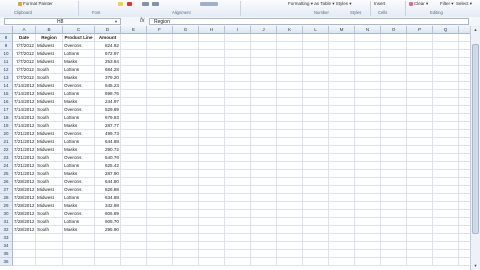 The width and height of the screenshot is (480, 270). What do you see at coordinates (108, 198) in the screenshot?
I see `cell: 634.88` at bounding box center [108, 198].